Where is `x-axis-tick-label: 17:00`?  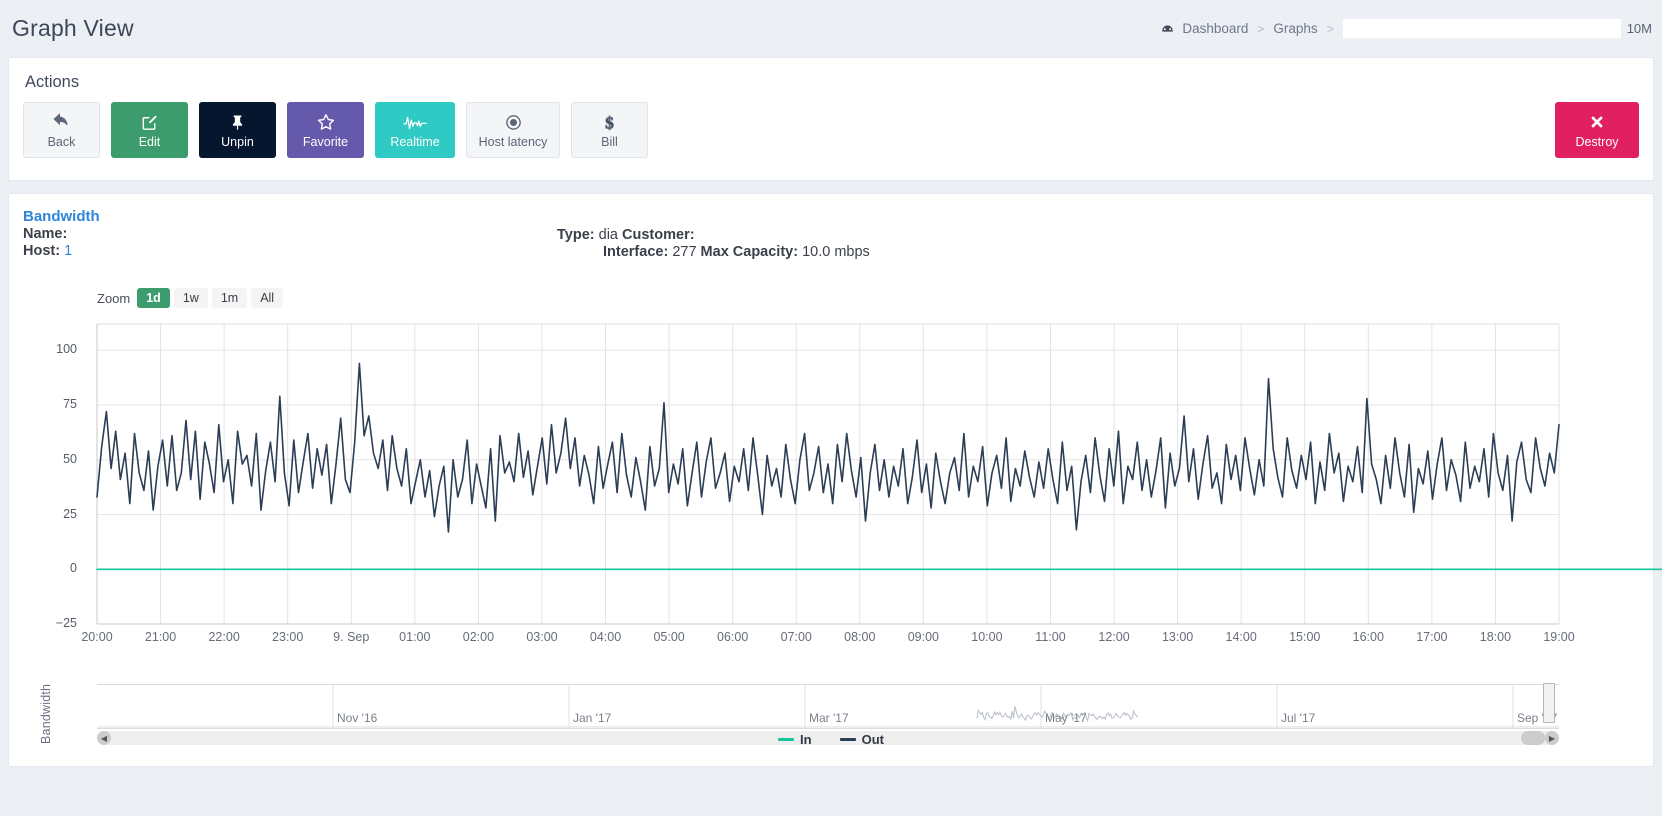
x-axis-tick-label: 17:00 is located at coordinates (1432, 637).